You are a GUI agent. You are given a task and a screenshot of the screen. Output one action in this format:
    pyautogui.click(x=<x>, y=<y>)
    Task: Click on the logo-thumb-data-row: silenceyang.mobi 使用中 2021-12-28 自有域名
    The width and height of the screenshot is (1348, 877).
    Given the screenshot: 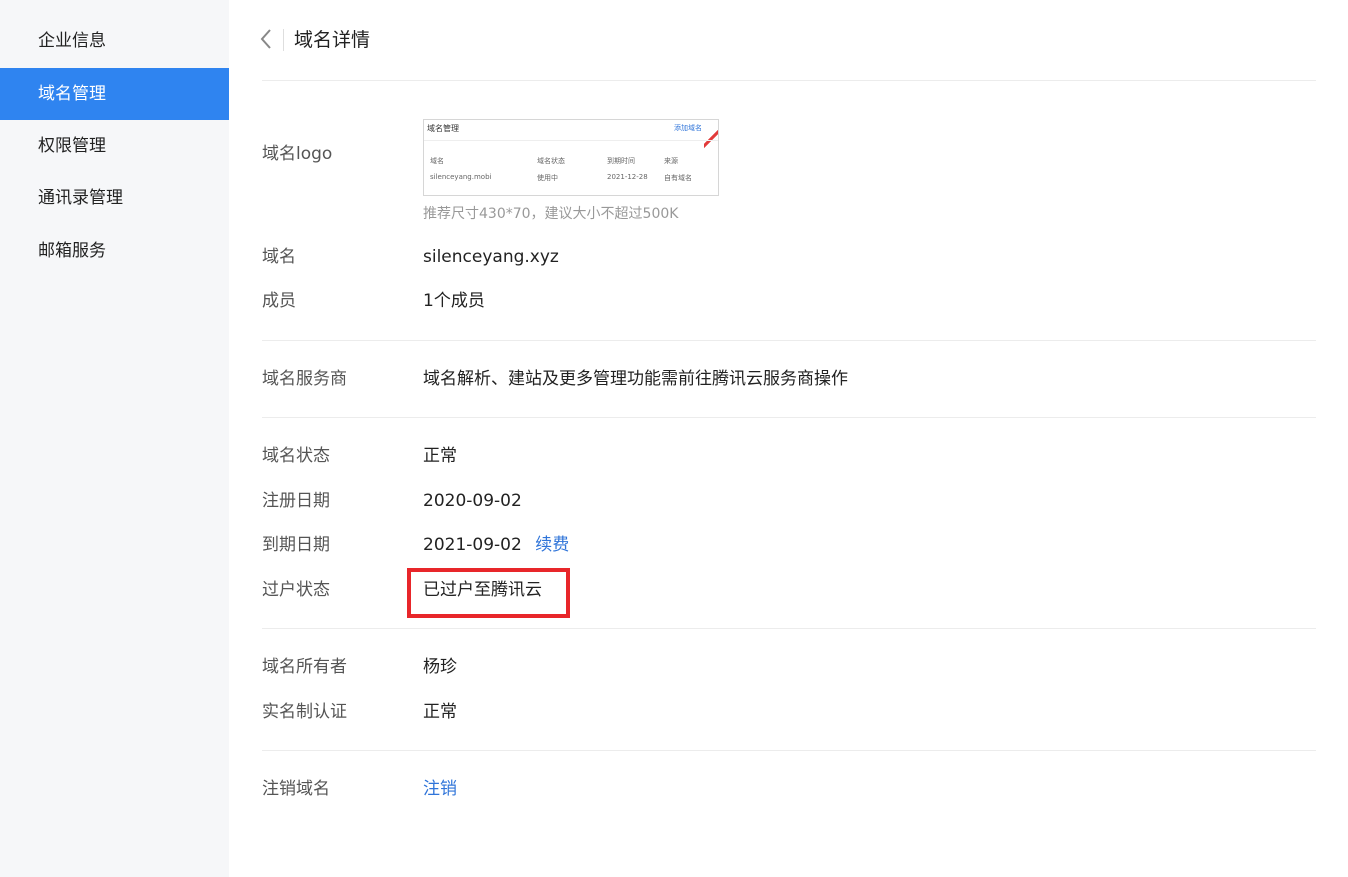 What is the action you would take?
    pyautogui.click(x=571, y=178)
    